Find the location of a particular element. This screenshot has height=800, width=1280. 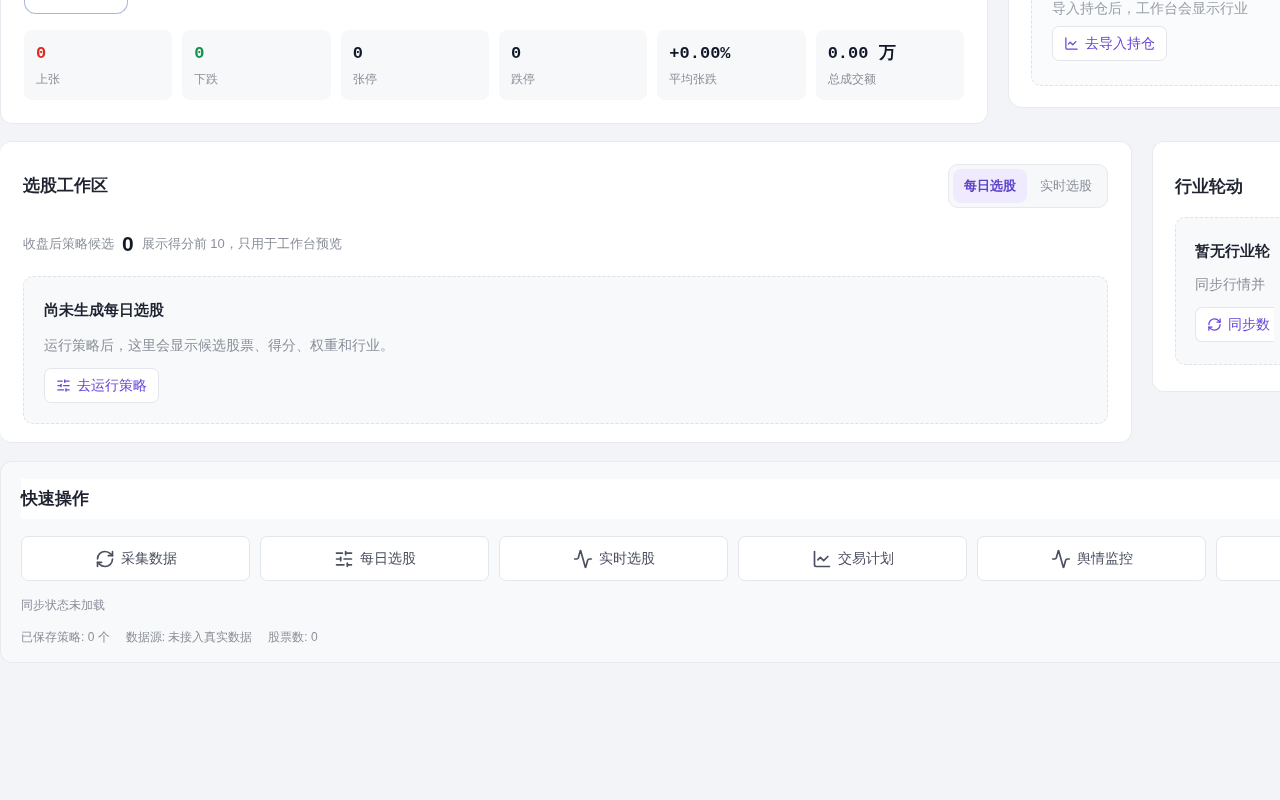

stat-label: 跌停 is located at coordinates (523, 79).